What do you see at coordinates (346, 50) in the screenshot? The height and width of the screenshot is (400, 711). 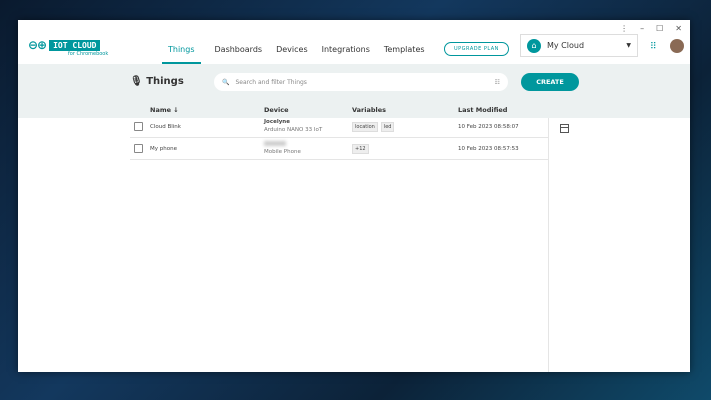 I see `tab-integrations: Integrations` at bounding box center [346, 50].